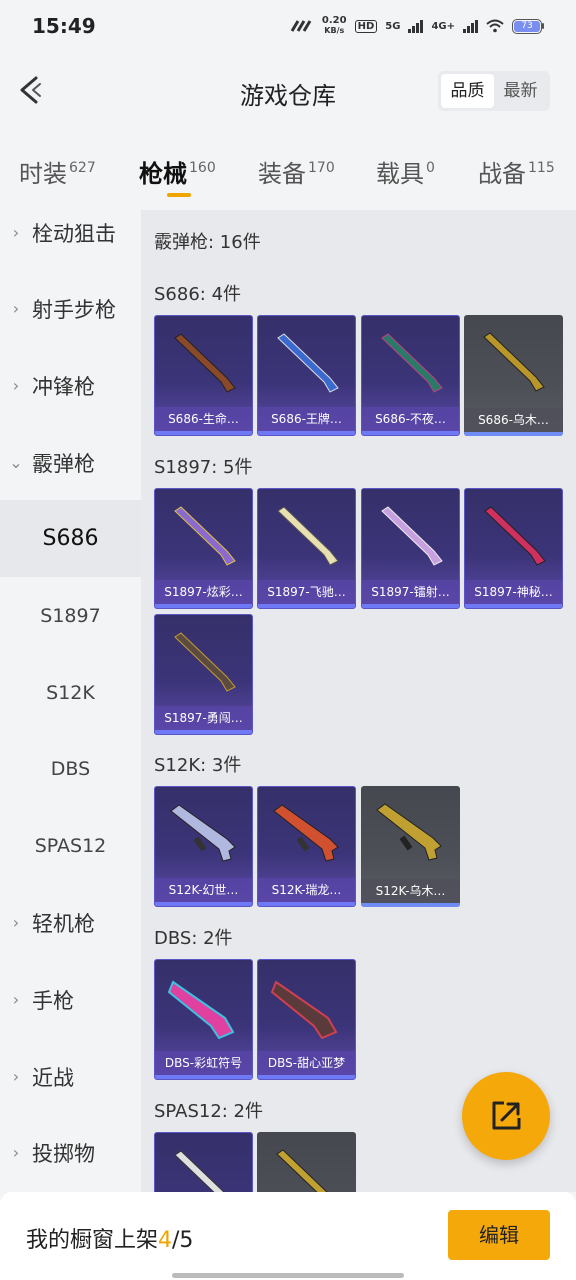 This screenshot has height=1280, width=576. Describe the element at coordinates (110, 1240) in the screenshot. I see `showcase-status: 我的橱窗上架4/5` at that location.